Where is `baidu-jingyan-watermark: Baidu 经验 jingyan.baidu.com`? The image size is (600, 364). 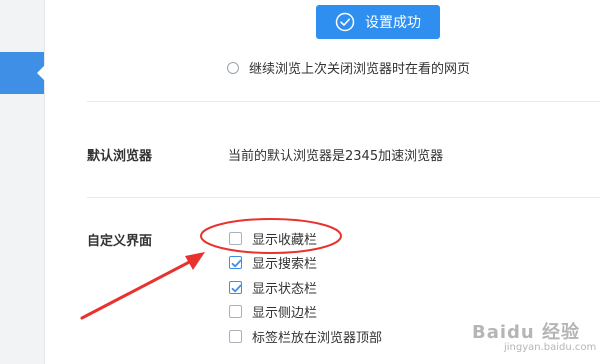
baidu-jingyan-watermark: Baidu 经验 jingyan.baidu.com is located at coordinates (534, 337).